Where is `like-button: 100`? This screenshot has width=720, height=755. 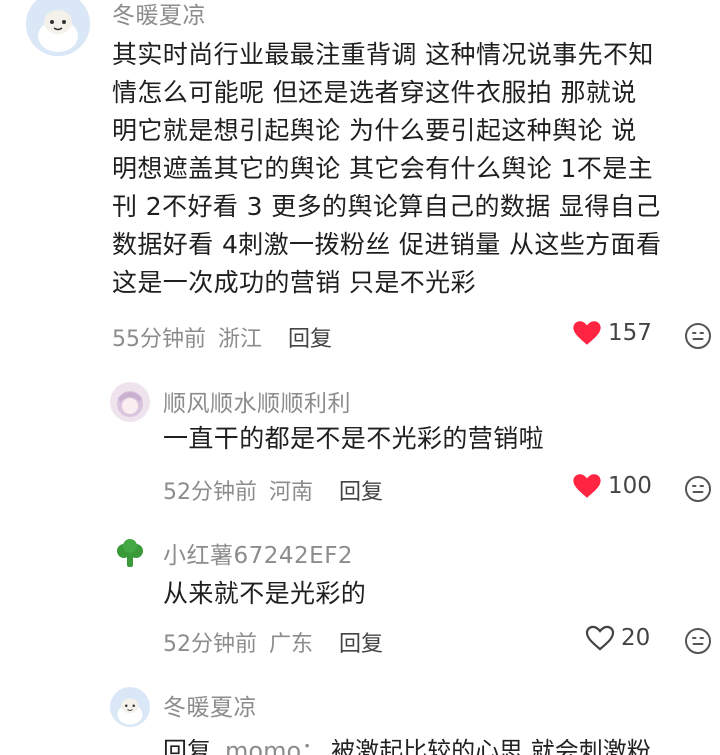
like-button: 100 is located at coordinates (612, 486).